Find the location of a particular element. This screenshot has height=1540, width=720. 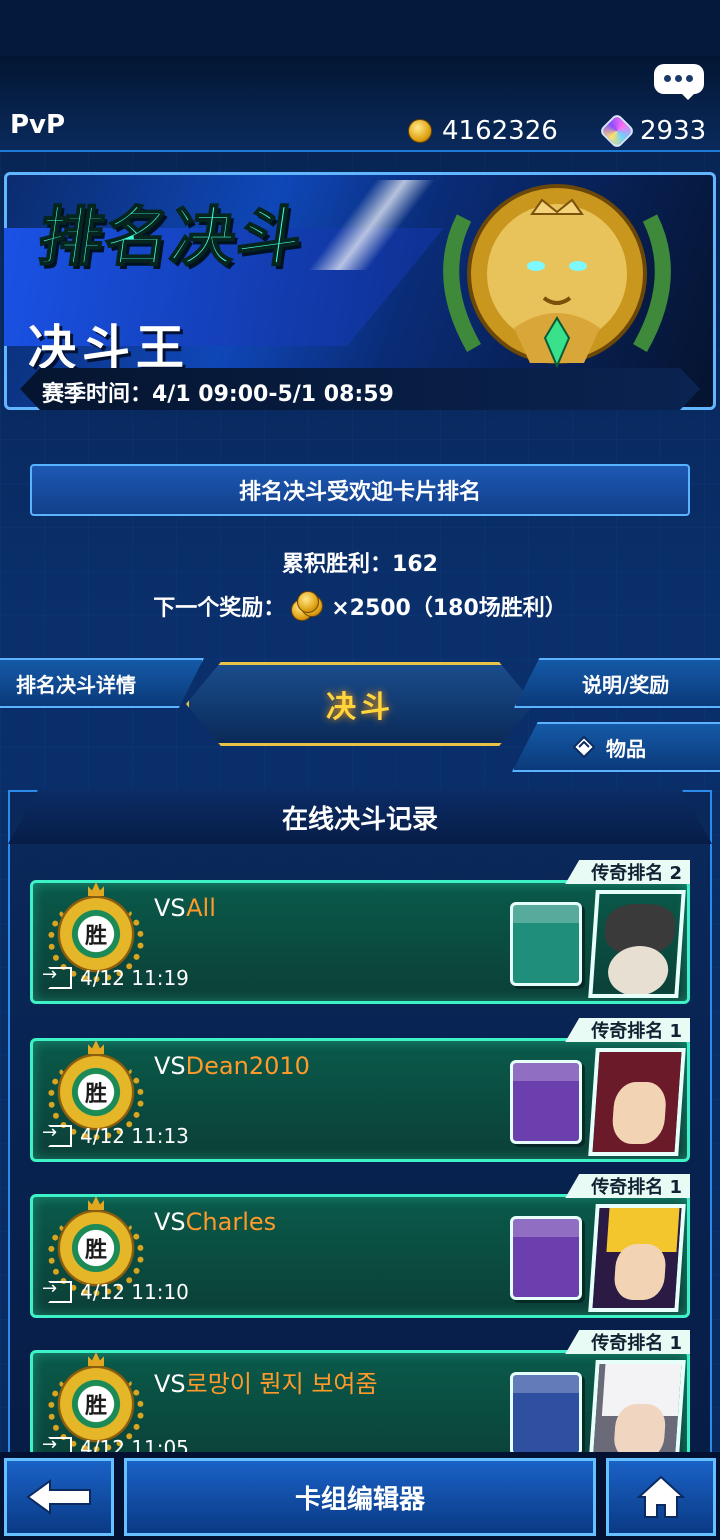

gold-coin-icon is located at coordinates (420, 131).